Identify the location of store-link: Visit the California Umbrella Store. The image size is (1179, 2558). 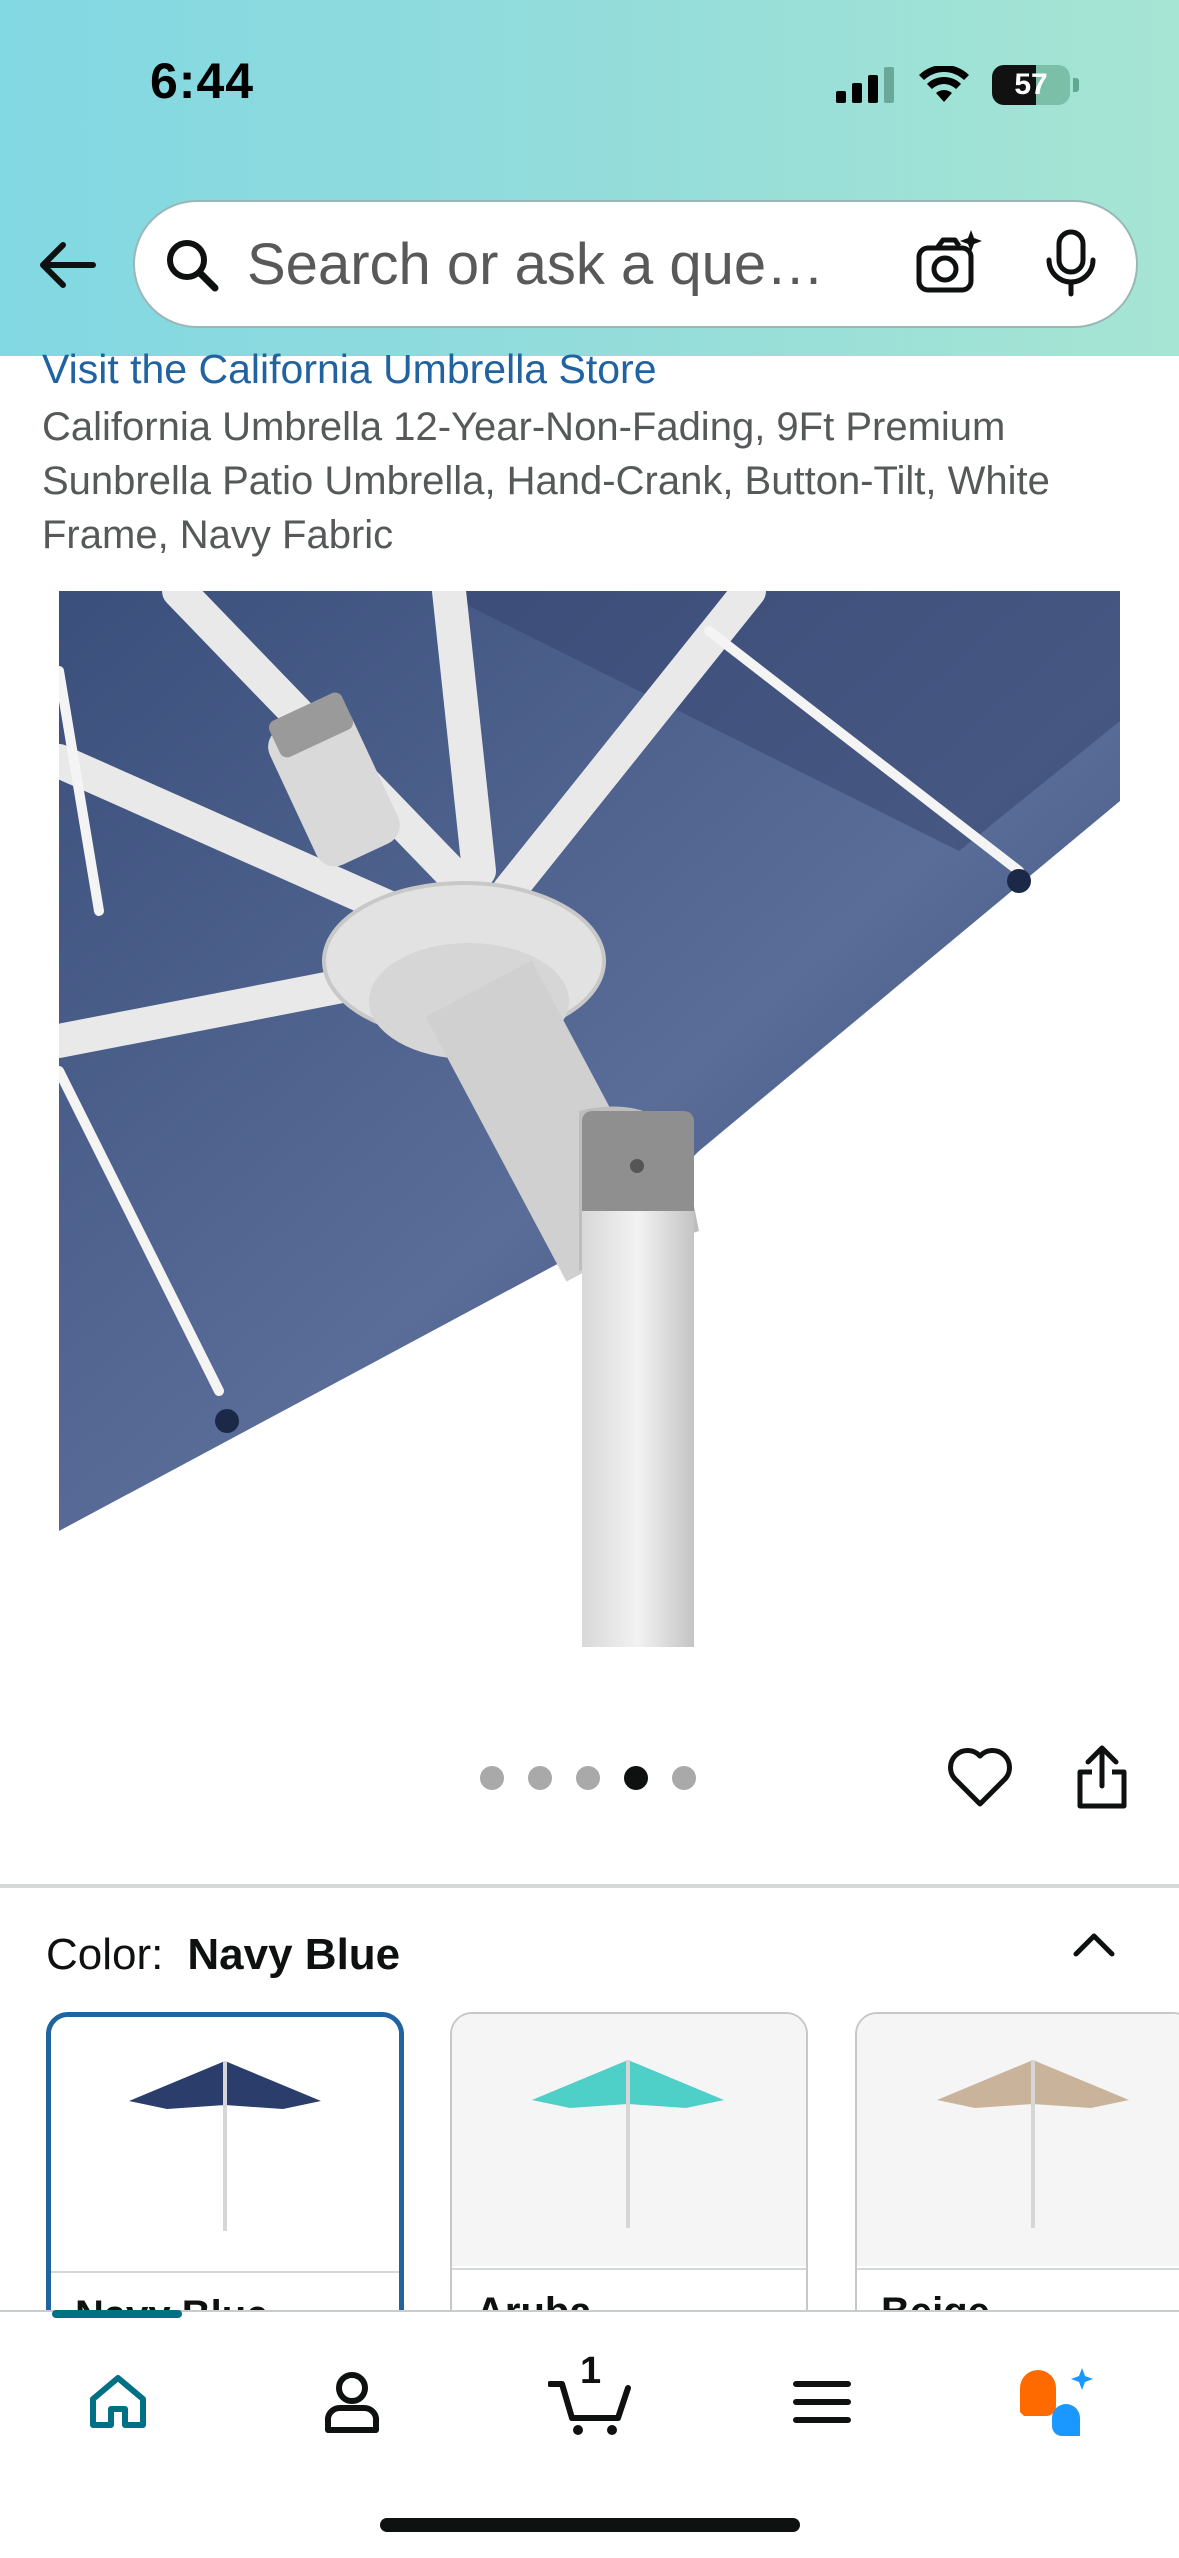
(349, 369).